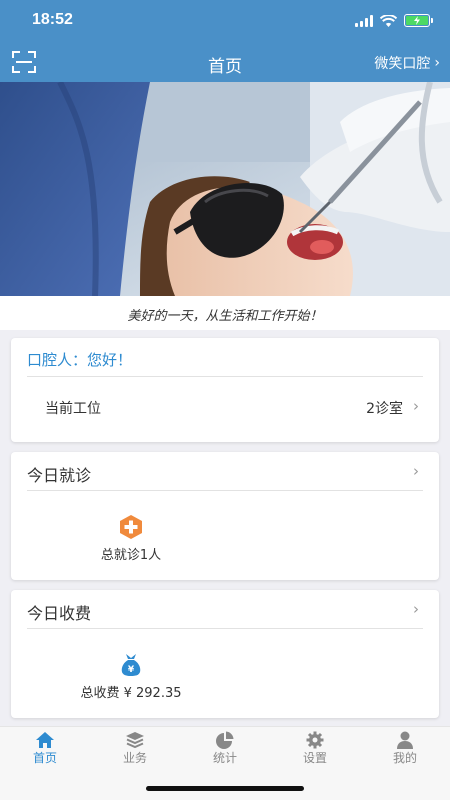 The width and height of the screenshot is (450, 800). I want to click on tab-mine: 我的, so click(405, 752).